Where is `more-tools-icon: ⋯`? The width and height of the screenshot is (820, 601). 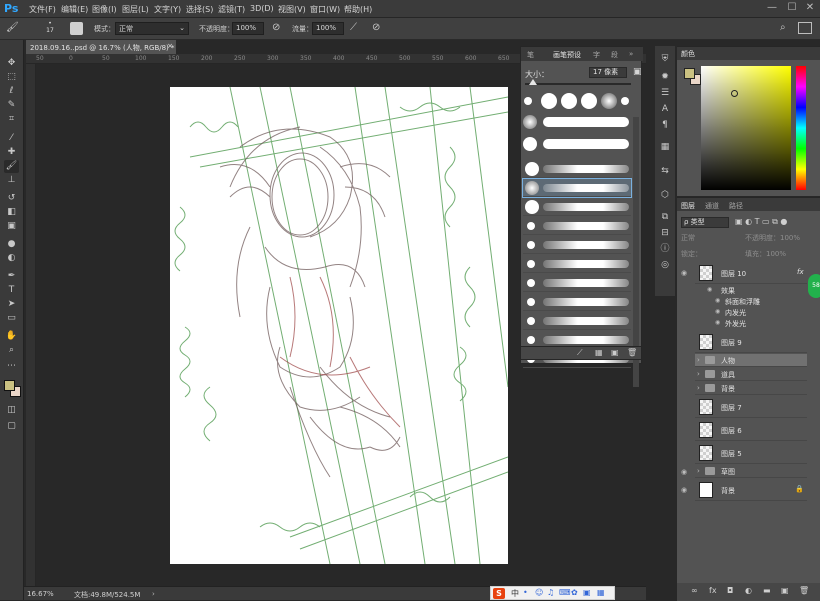 more-tools-icon: ⋯ is located at coordinates (11, 366).